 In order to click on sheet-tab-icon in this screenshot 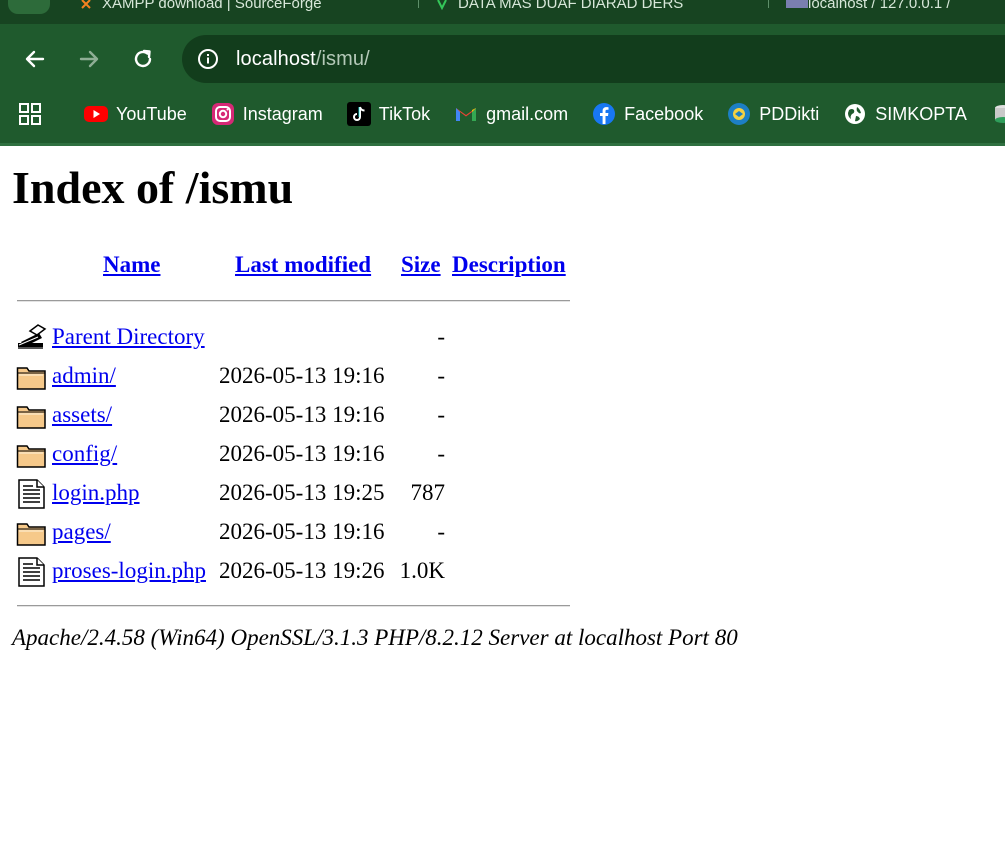, I will do `click(442, 5)`.